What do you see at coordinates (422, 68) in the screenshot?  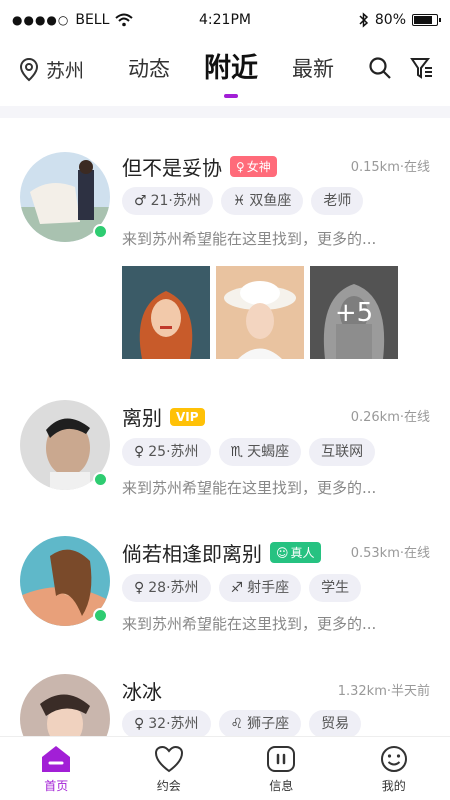 I see `filter-icon` at bounding box center [422, 68].